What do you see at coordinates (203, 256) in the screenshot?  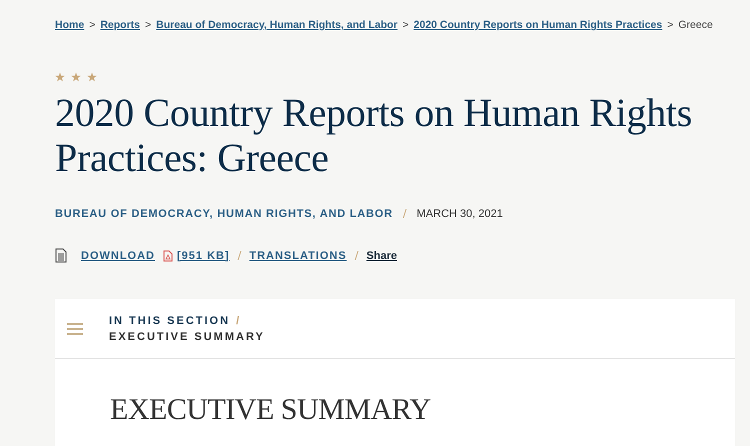 I see `file-size-link: [951 KB]` at bounding box center [203, 256].